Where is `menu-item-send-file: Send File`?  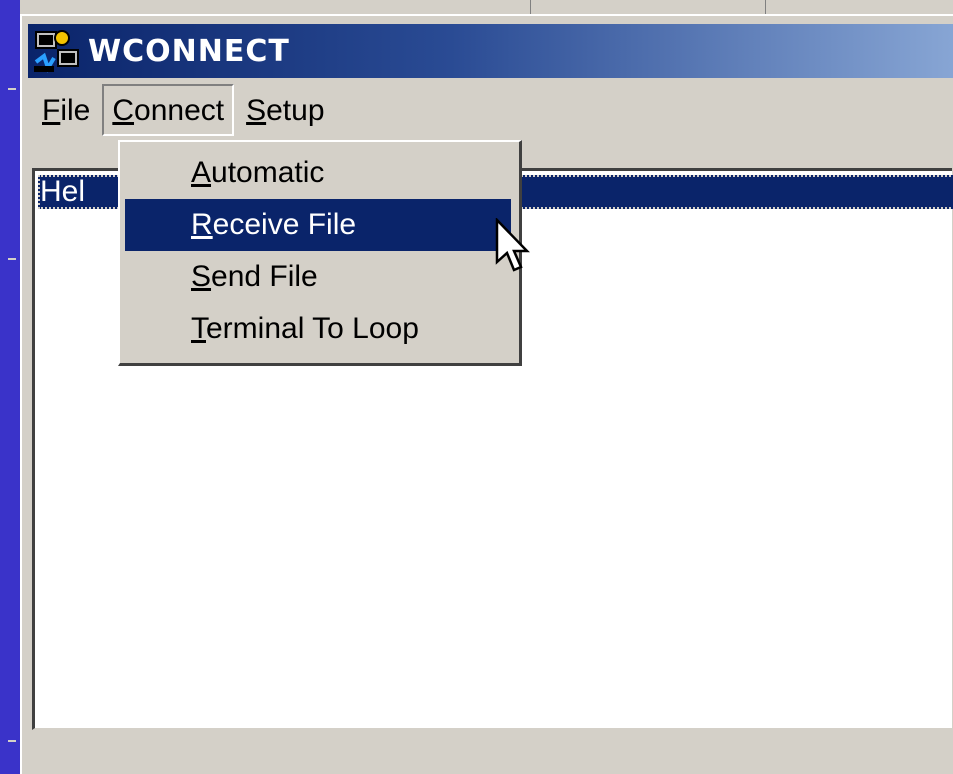 menu-item-send-file: Send File is located at coordinates (318, 277).